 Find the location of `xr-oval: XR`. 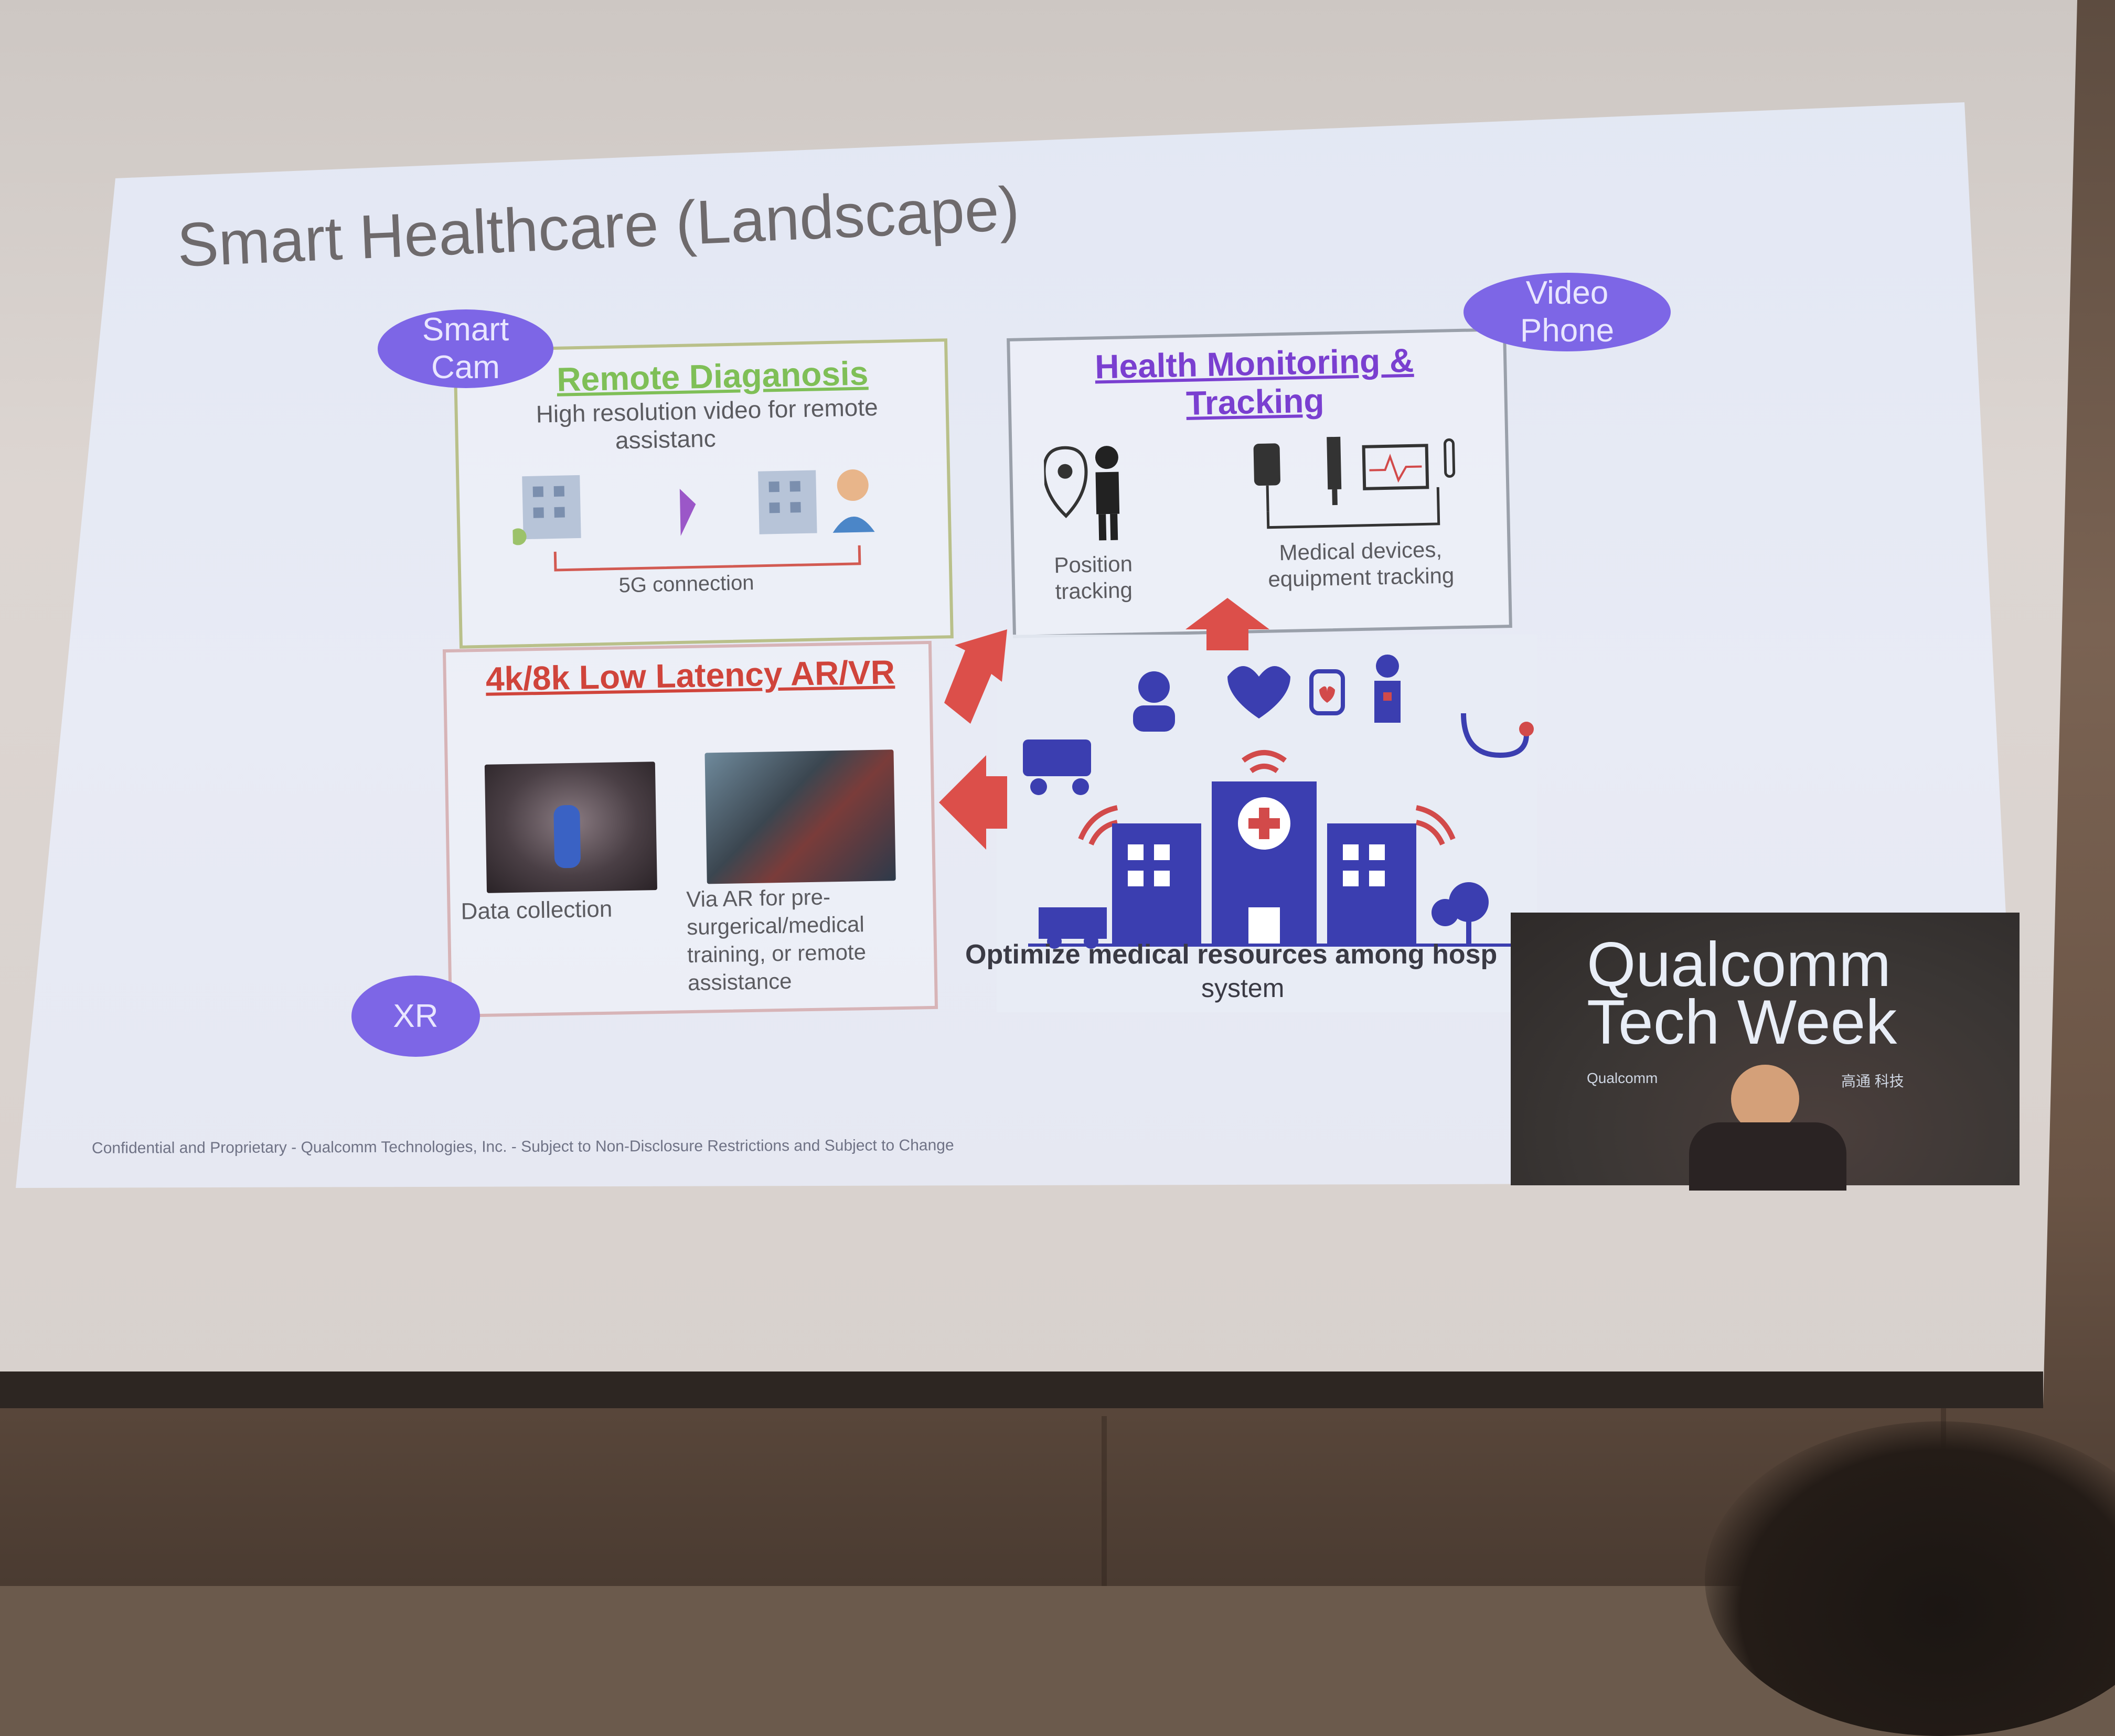

xr-oval: XR is located at coordinates (415, 1017).